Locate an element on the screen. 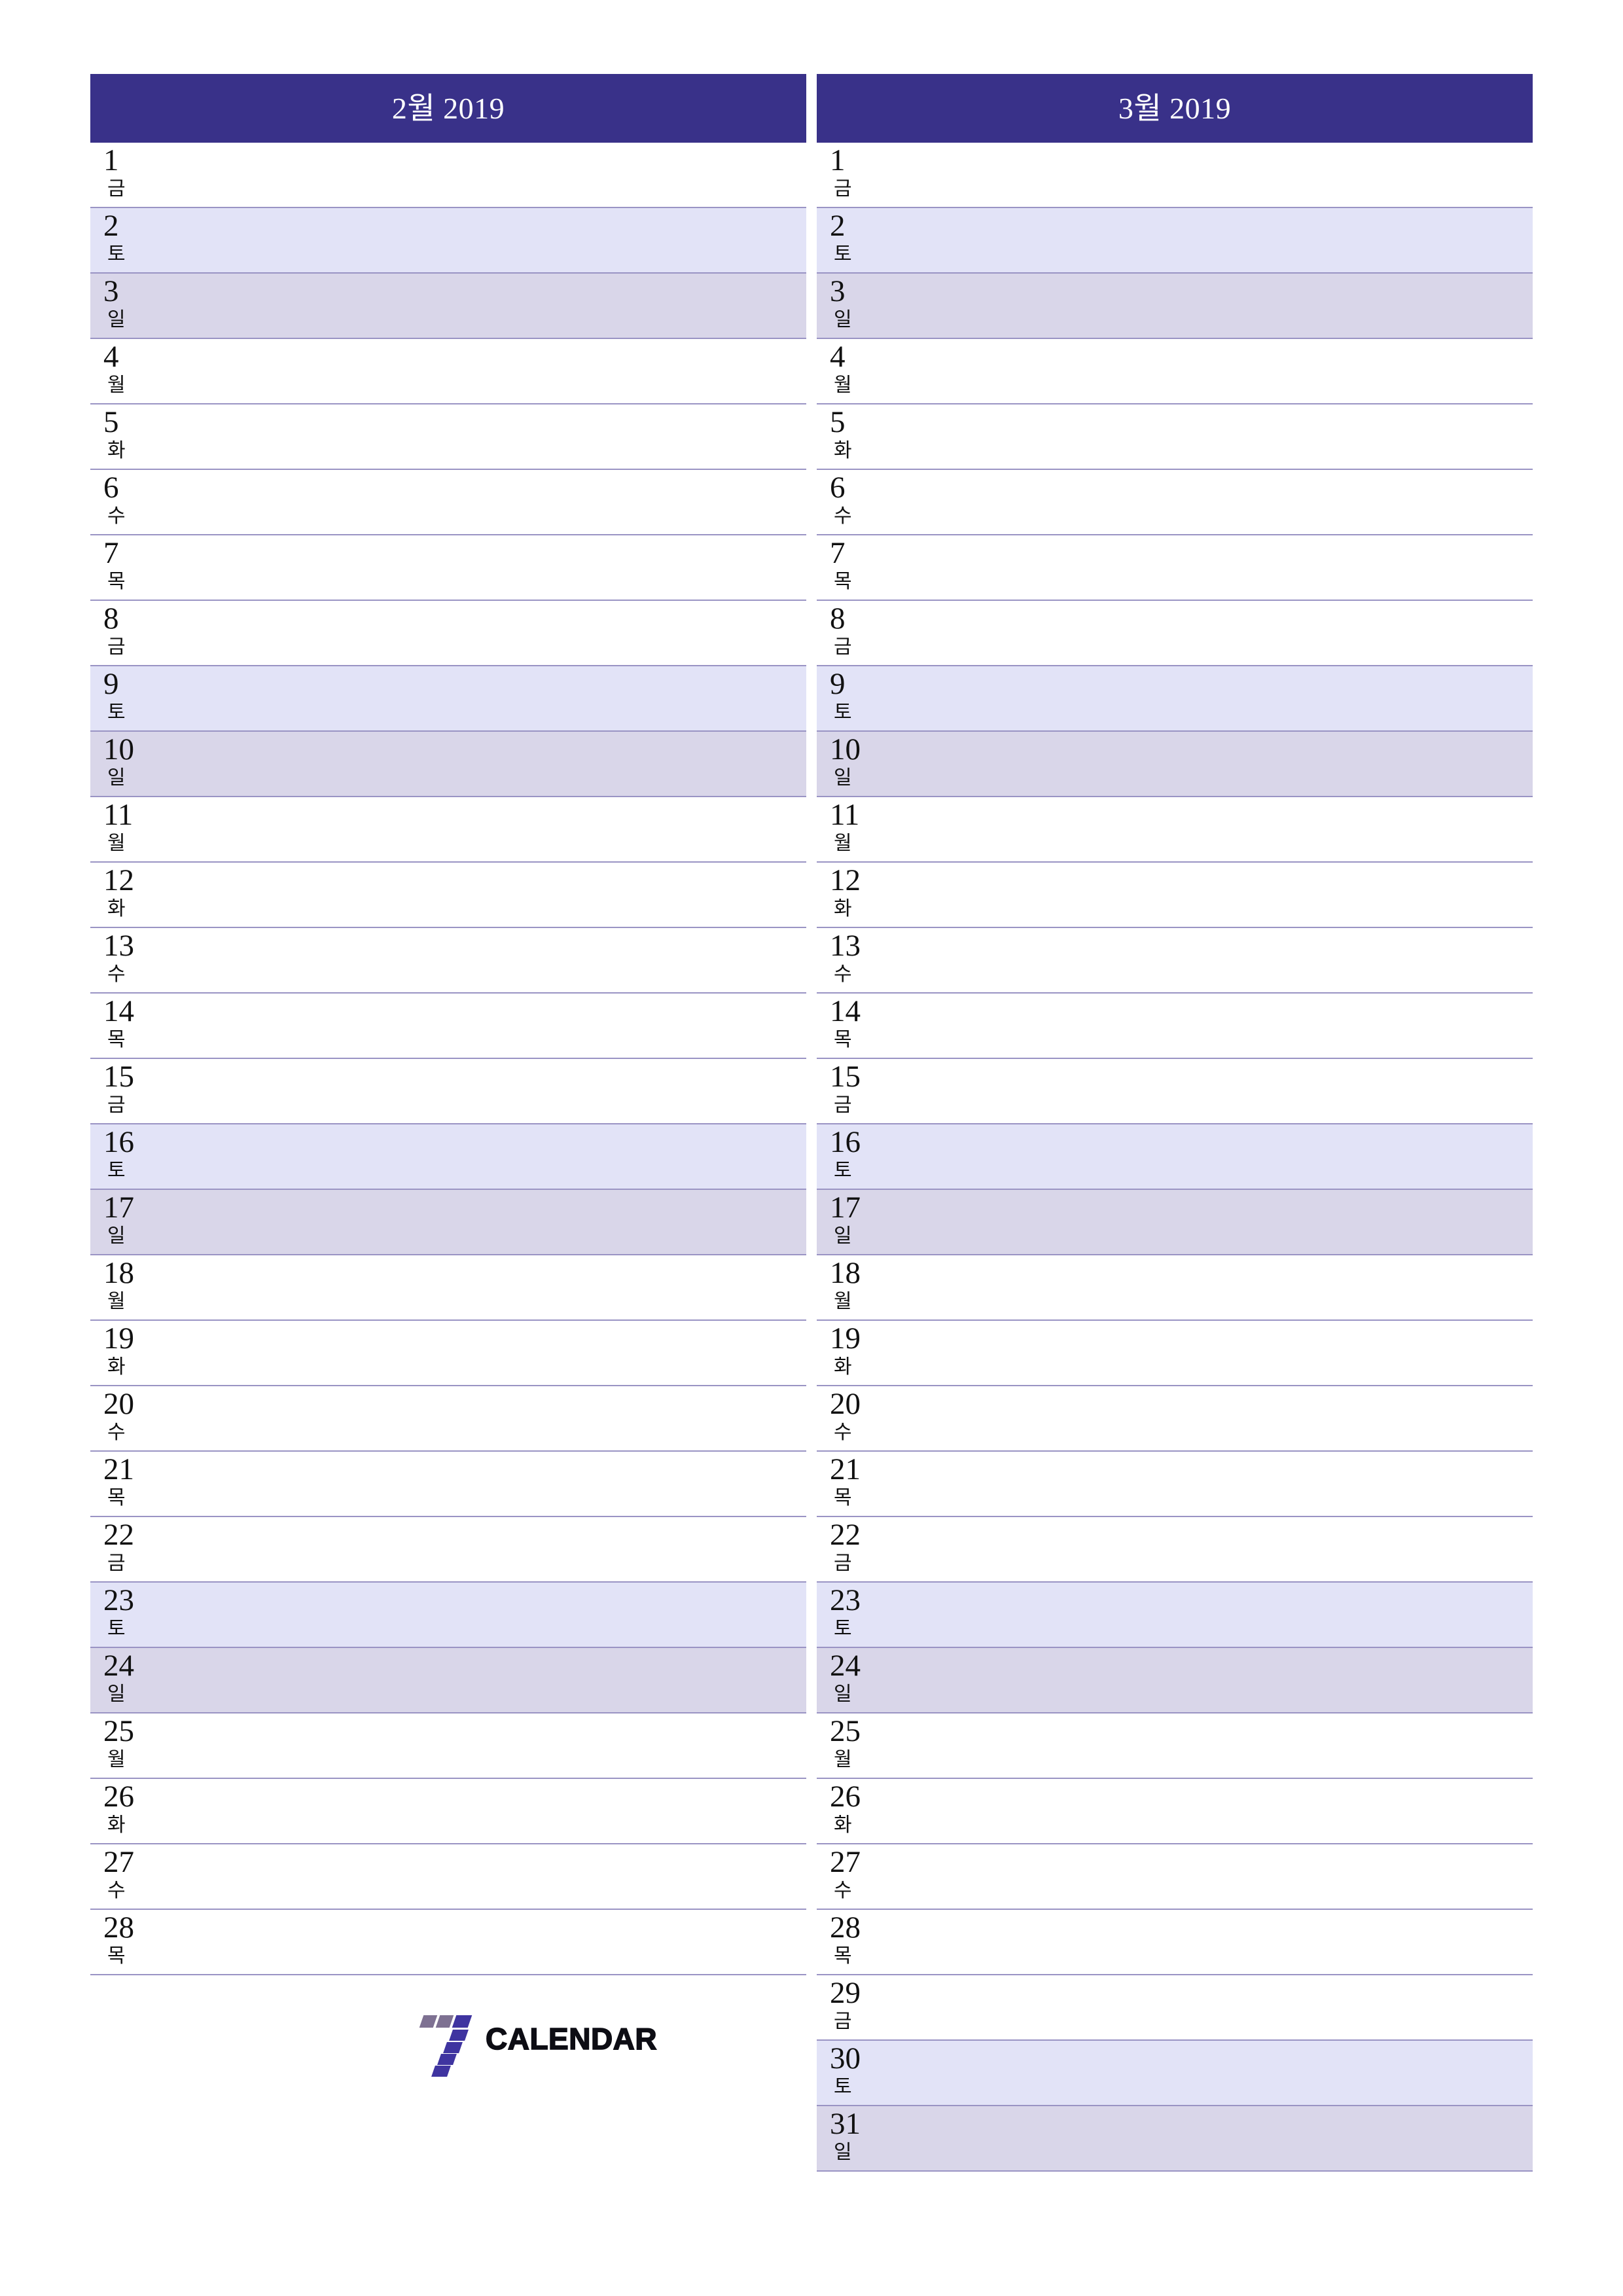 The height and width of the screenshot is (2296, 1623). day-number: 25 is located at coordinates (845, 1731).